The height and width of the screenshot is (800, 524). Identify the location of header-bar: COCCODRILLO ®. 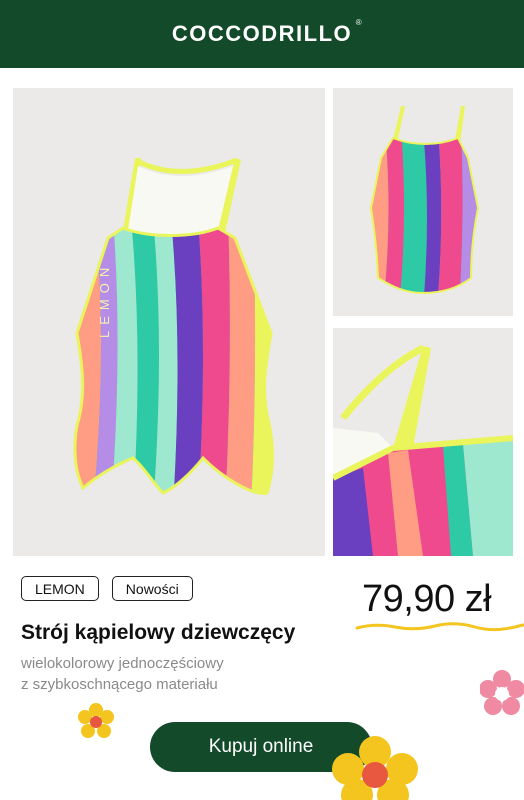
(262, 34).